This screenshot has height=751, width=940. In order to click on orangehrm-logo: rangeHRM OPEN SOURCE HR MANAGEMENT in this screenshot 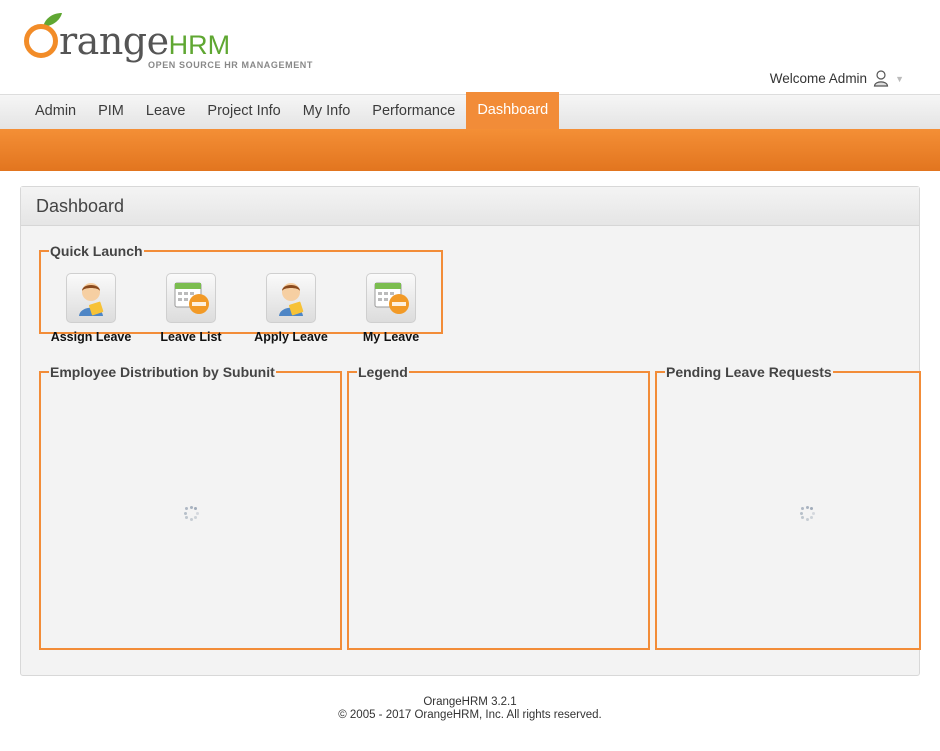, I will do `click(174, 42)`.